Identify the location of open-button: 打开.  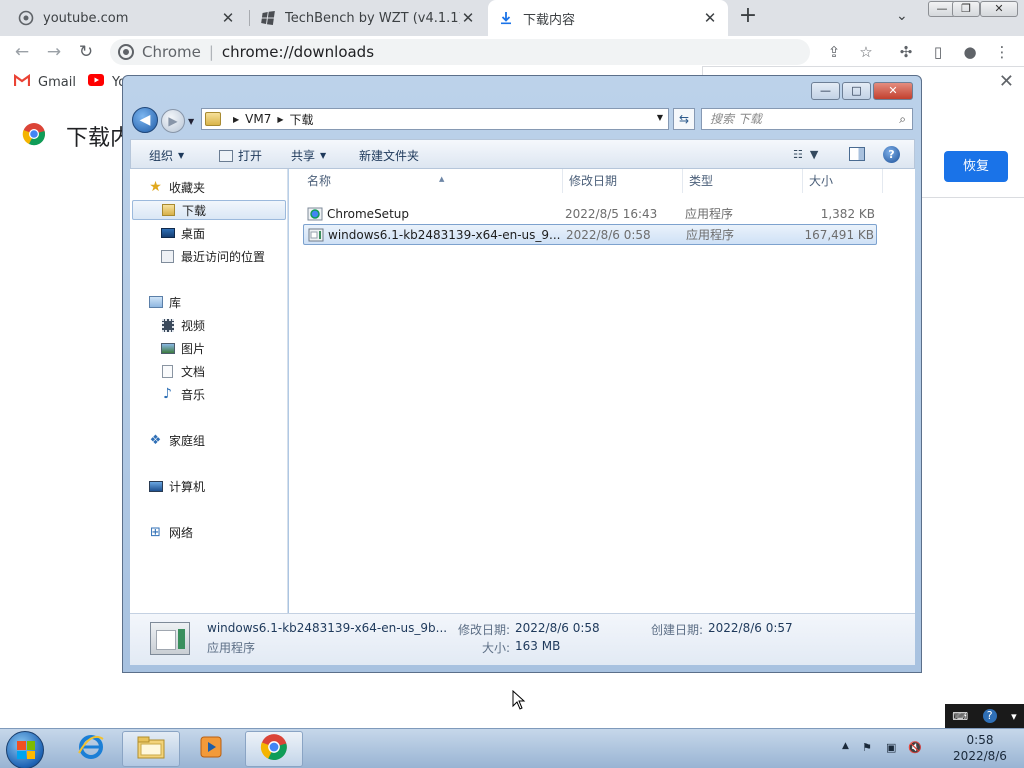
(240, 155).